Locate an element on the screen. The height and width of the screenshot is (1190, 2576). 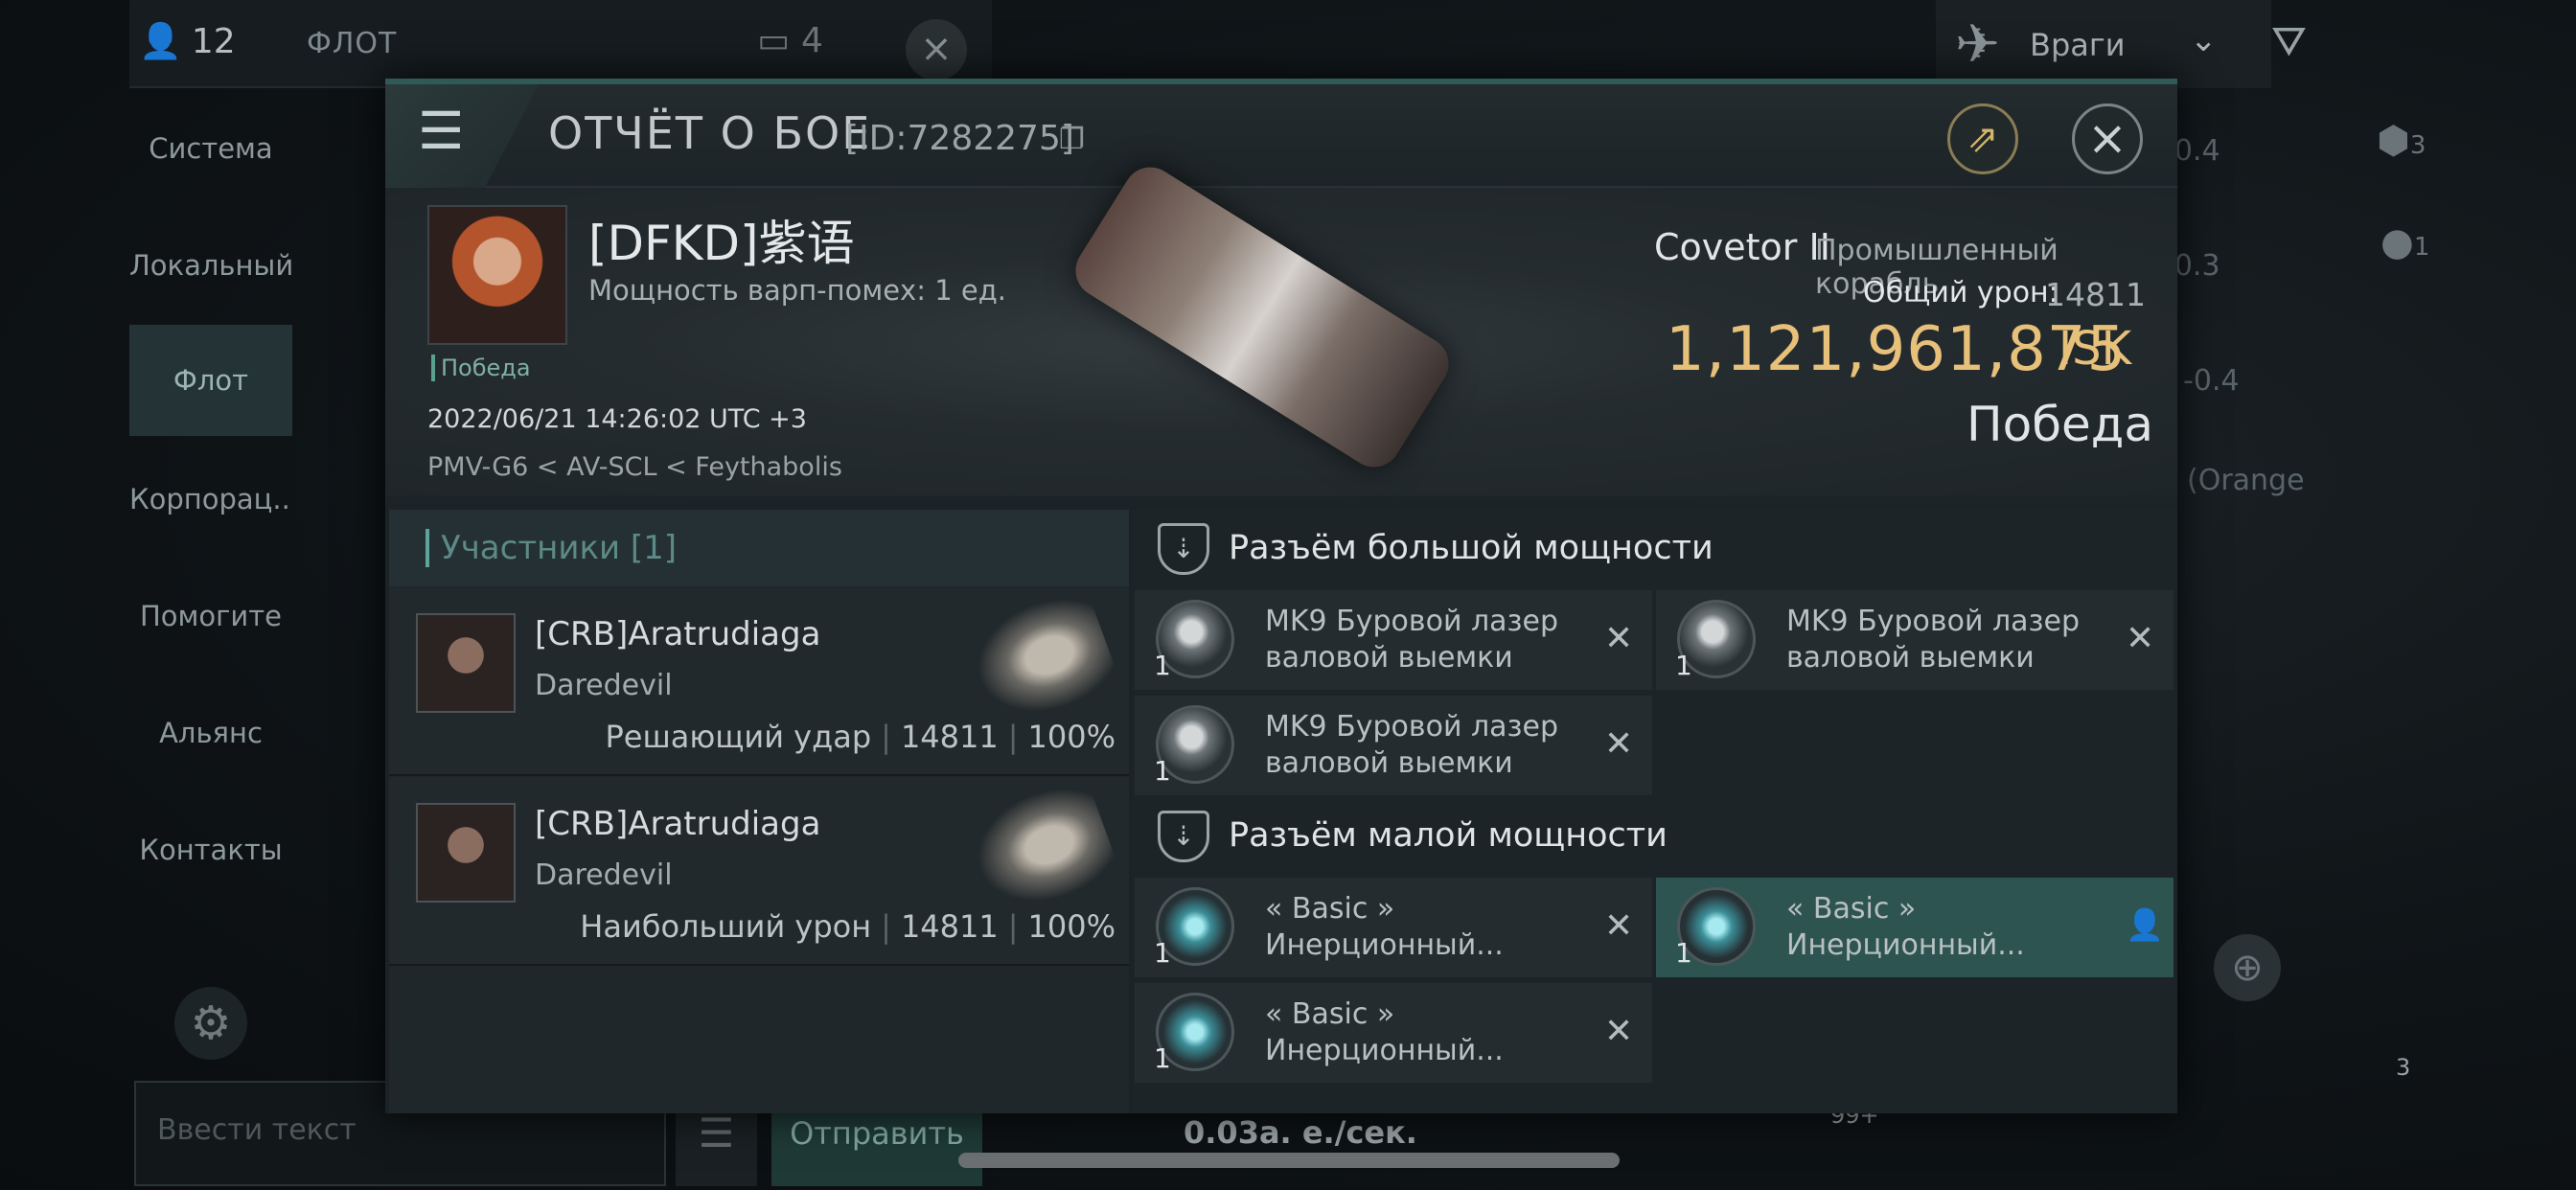
victim-portrait is located at coordinates (497, 275).